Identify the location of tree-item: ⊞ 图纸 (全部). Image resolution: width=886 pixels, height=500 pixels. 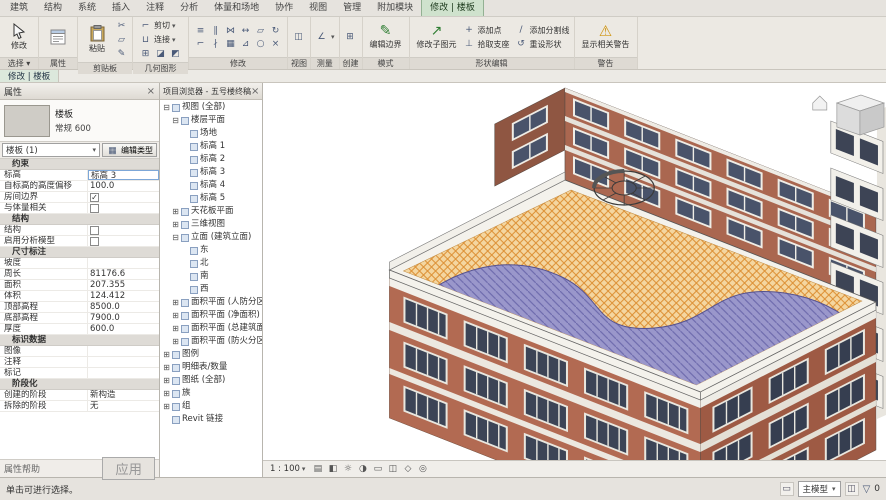
(211, 380).